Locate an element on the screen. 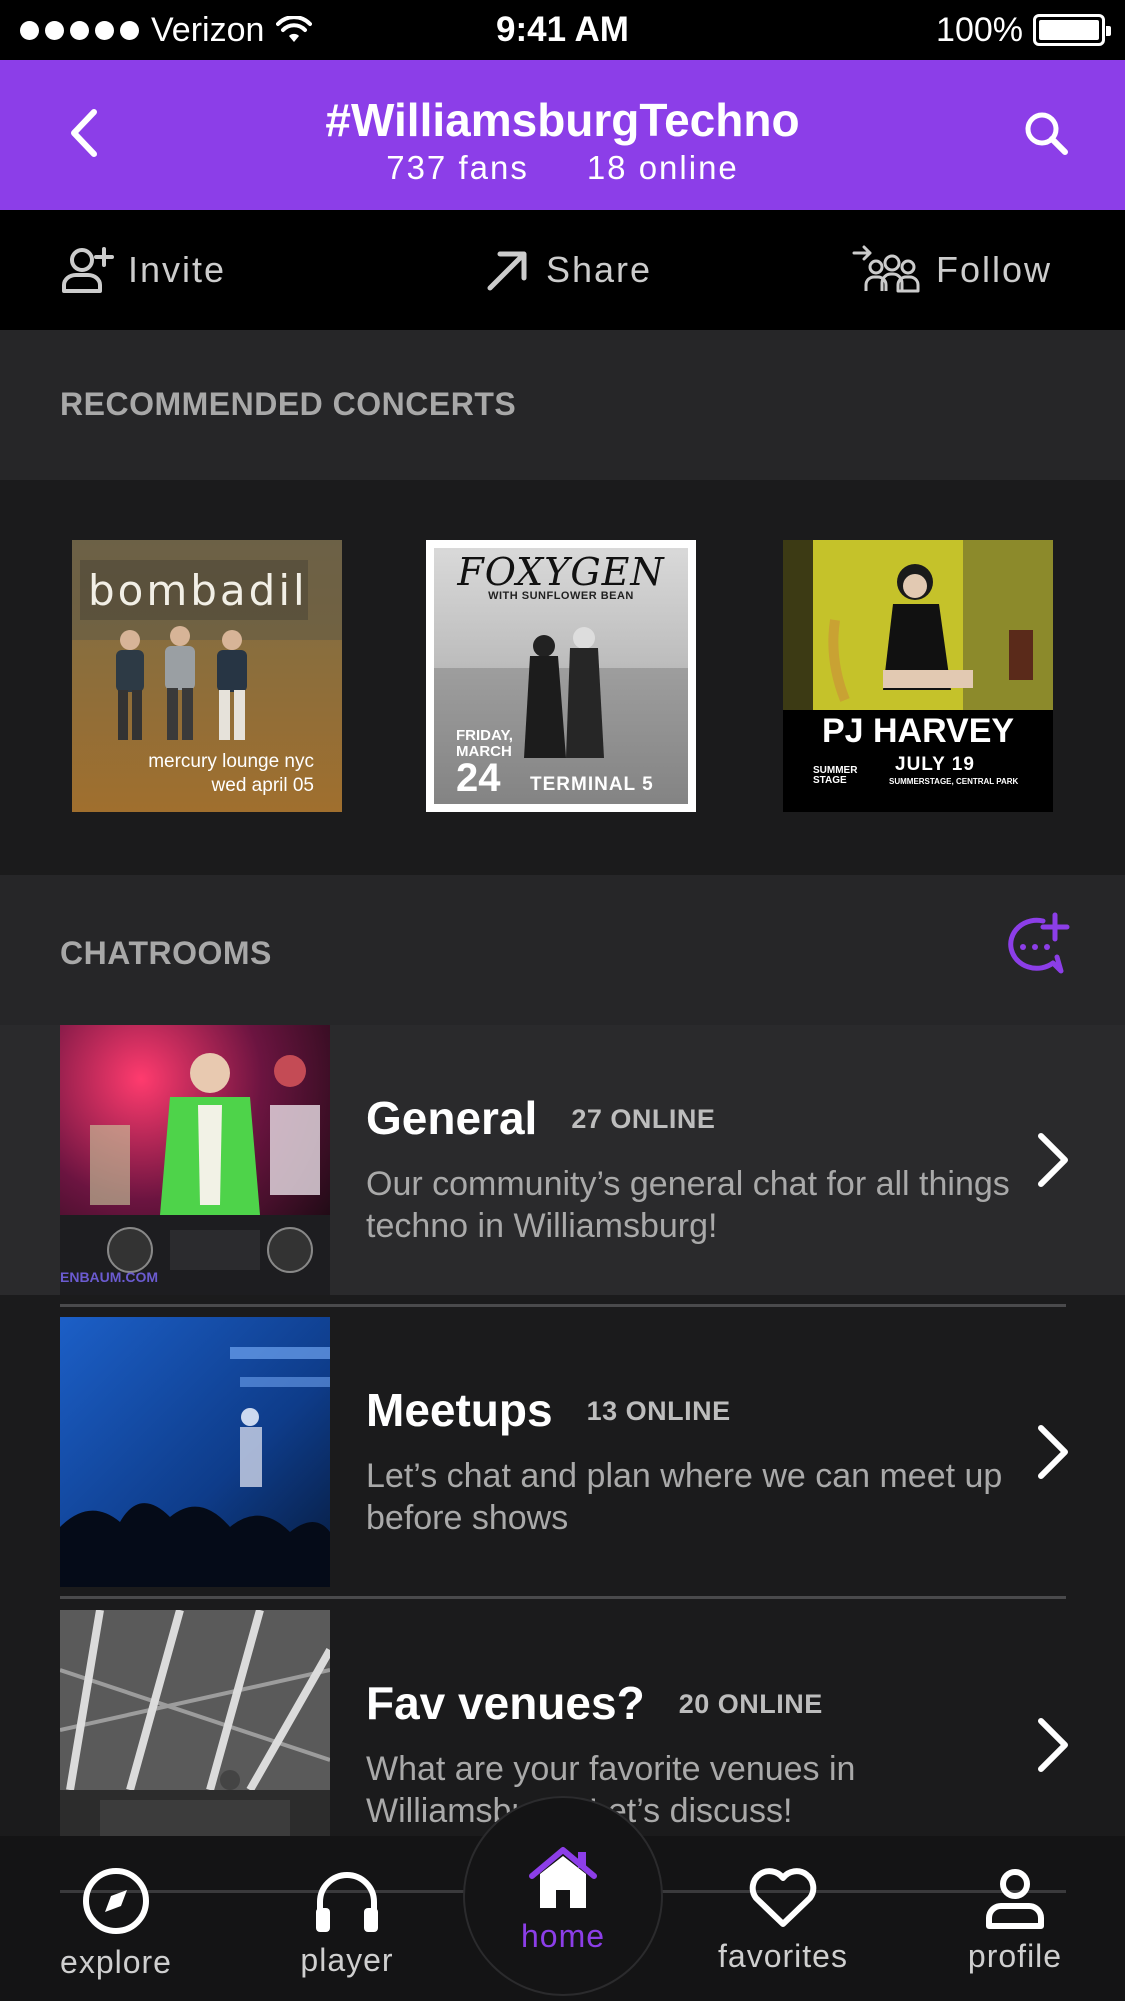 The image size is (1125, 2001). tab-label: explore is located at coordinates (116, 1962).